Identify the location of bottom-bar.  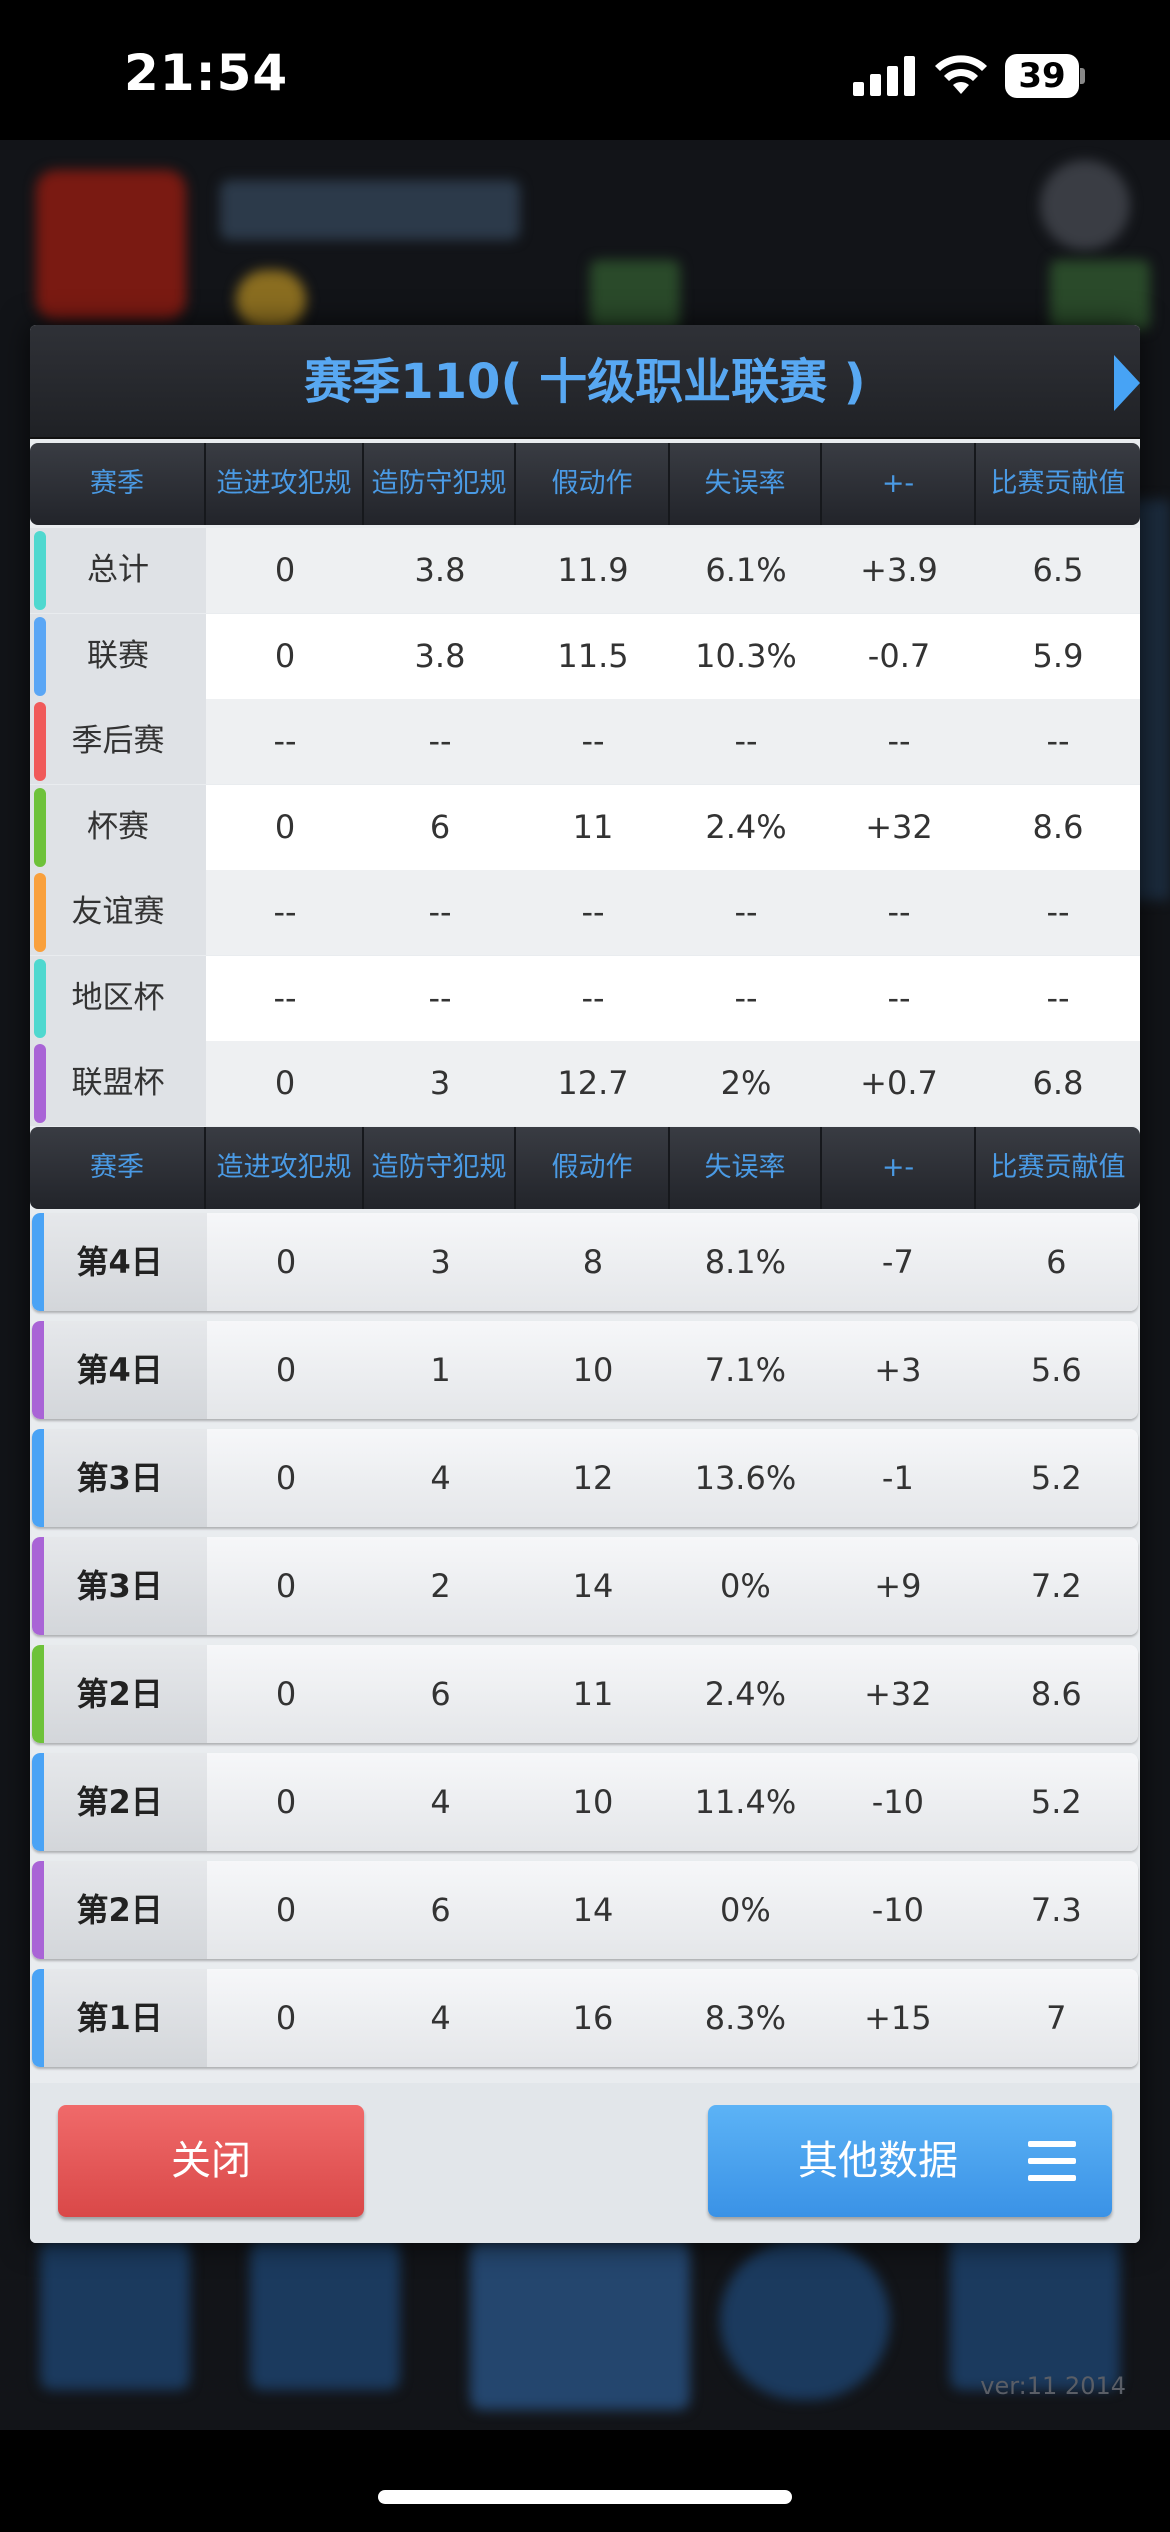
(585, 2481).